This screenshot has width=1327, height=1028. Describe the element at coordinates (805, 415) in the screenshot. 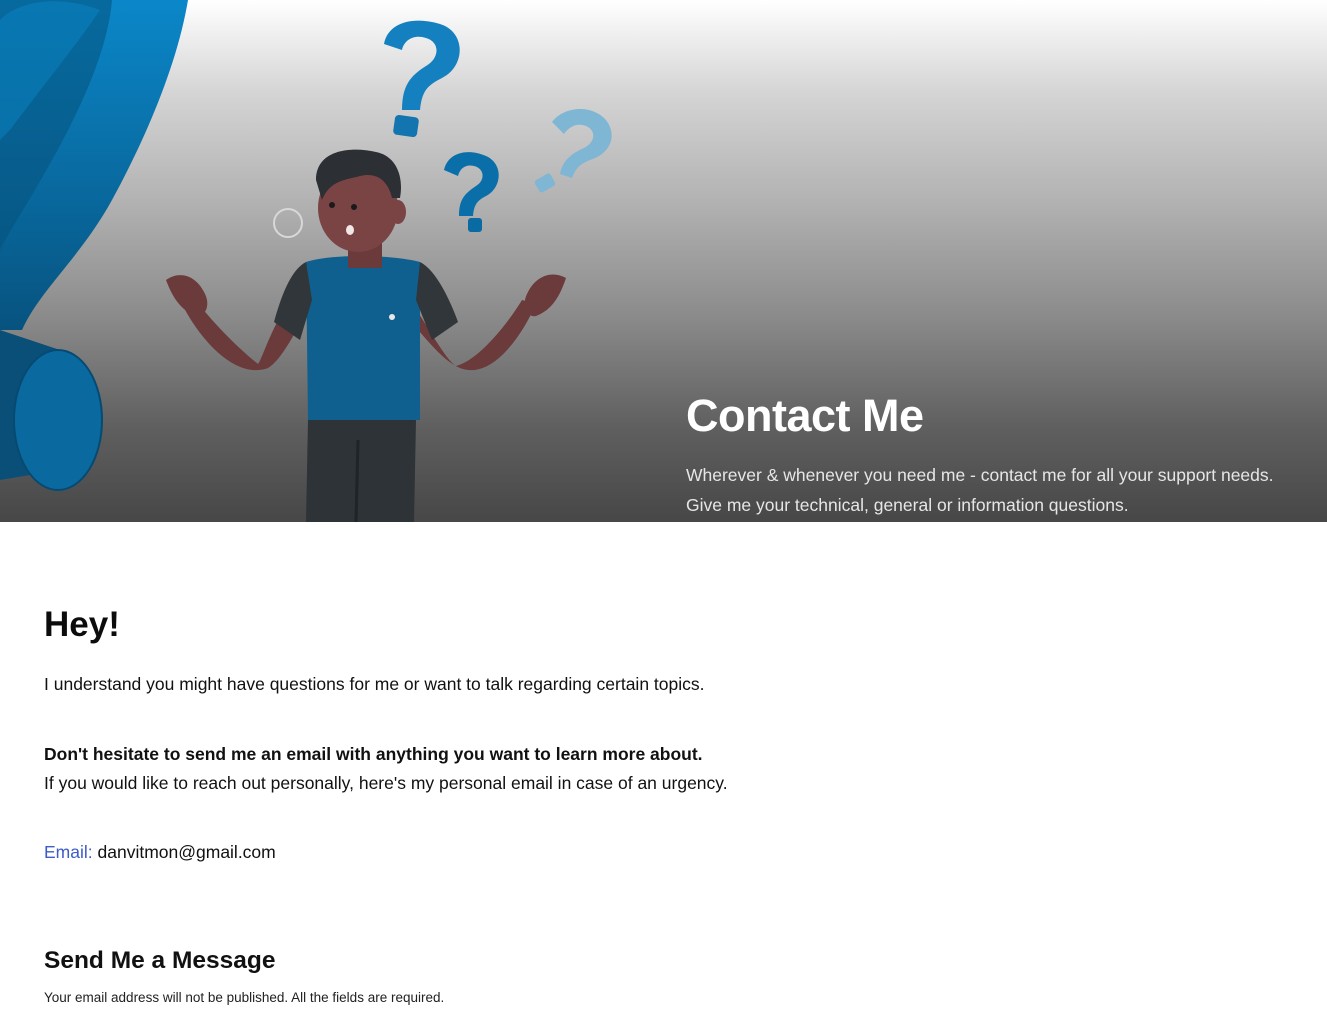

I see `page-title: Contact Me` at that location.